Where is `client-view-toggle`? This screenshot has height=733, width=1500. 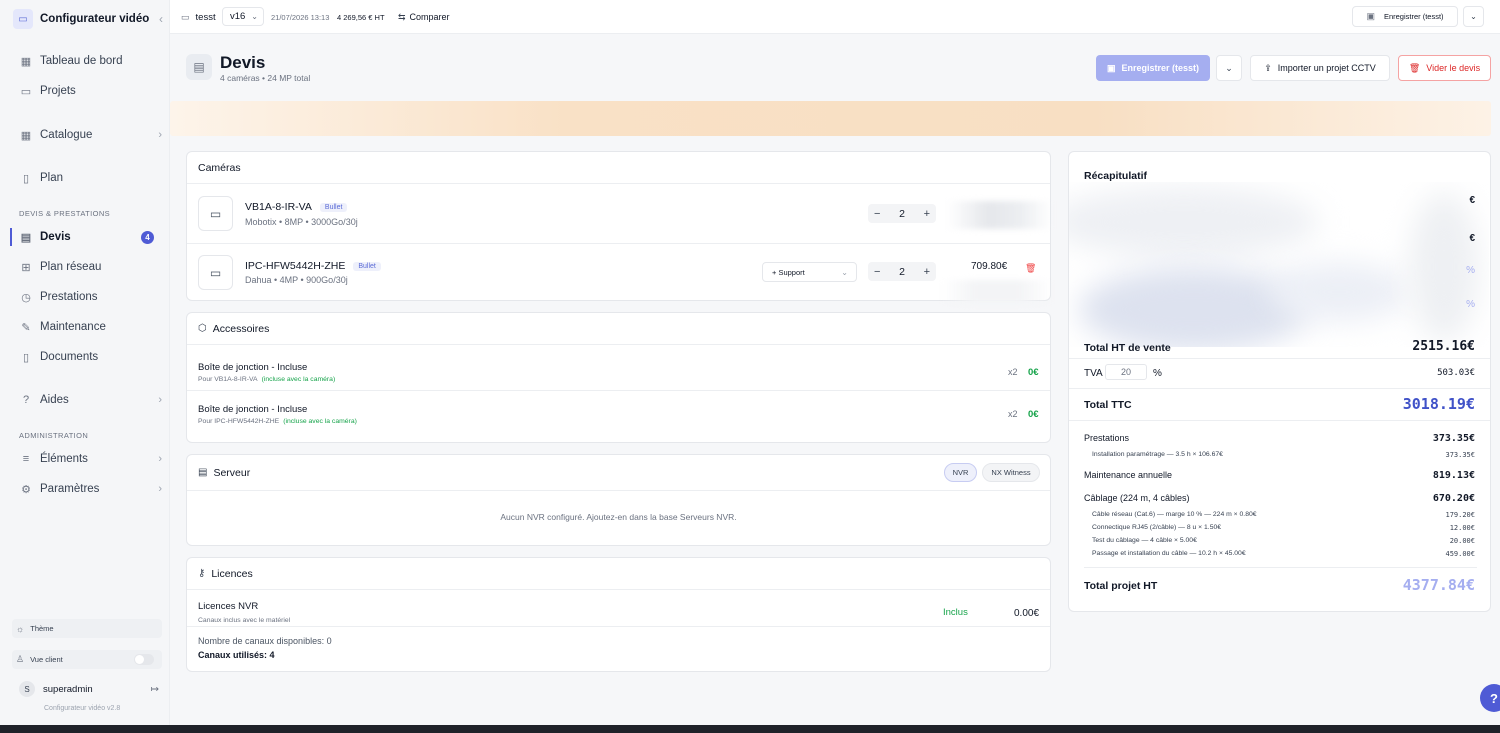 client-view-toggle is located at coordinates (144, 659).